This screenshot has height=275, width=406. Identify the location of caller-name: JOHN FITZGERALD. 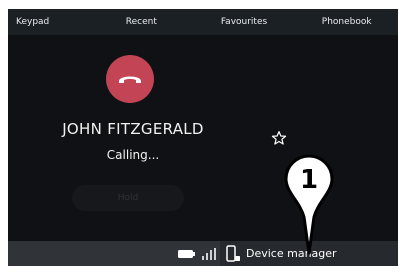
(133, 129).